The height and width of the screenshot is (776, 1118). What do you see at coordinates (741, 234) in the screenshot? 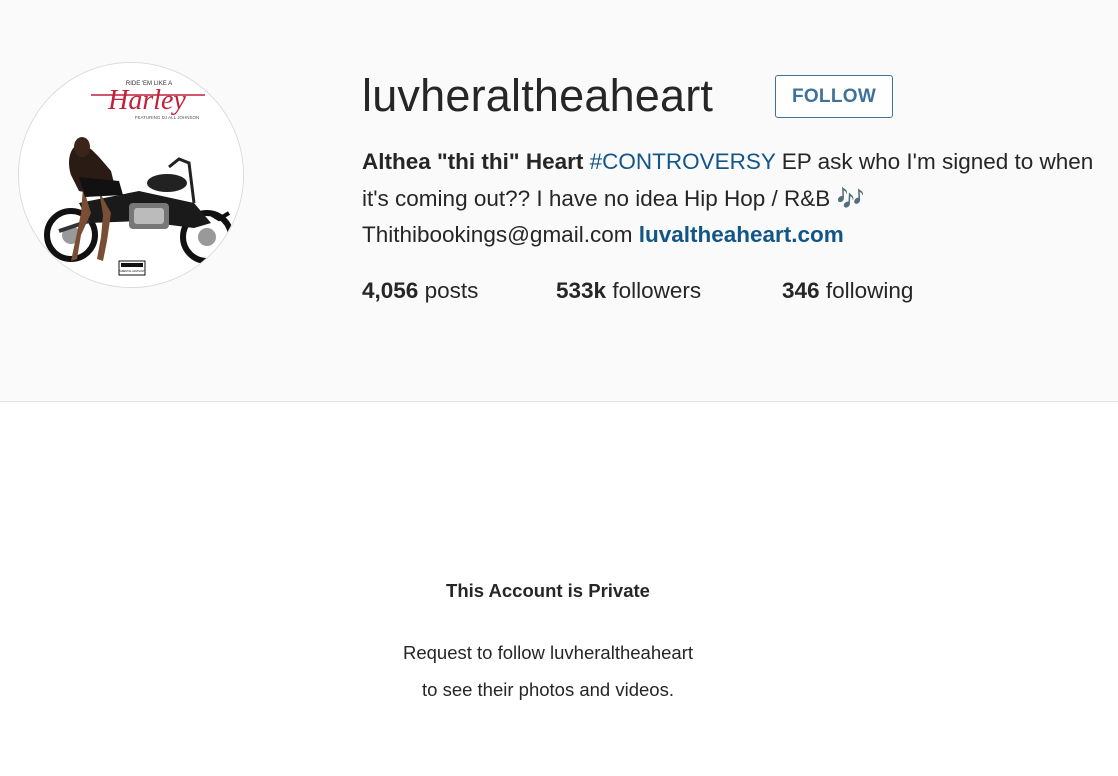
I see `profile-website-link: luvaltheaheart.com` at bounding box center [741, 234].